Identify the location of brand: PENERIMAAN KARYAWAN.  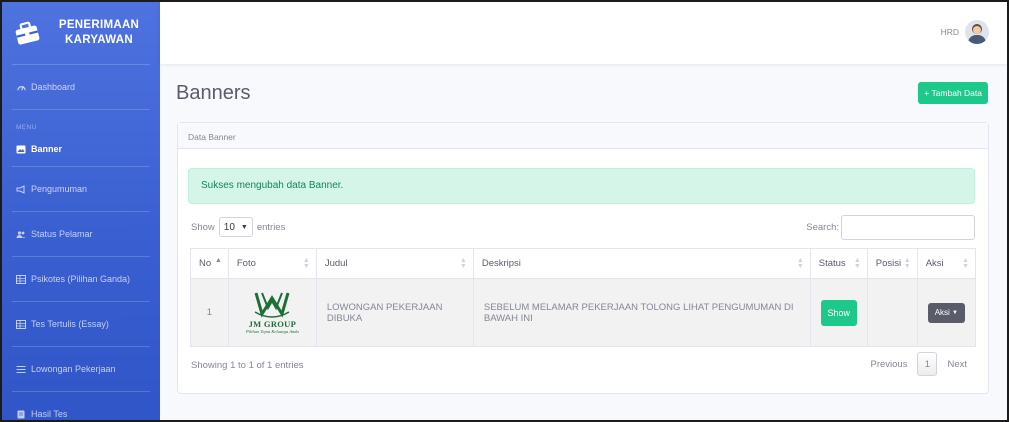
(81, 33).